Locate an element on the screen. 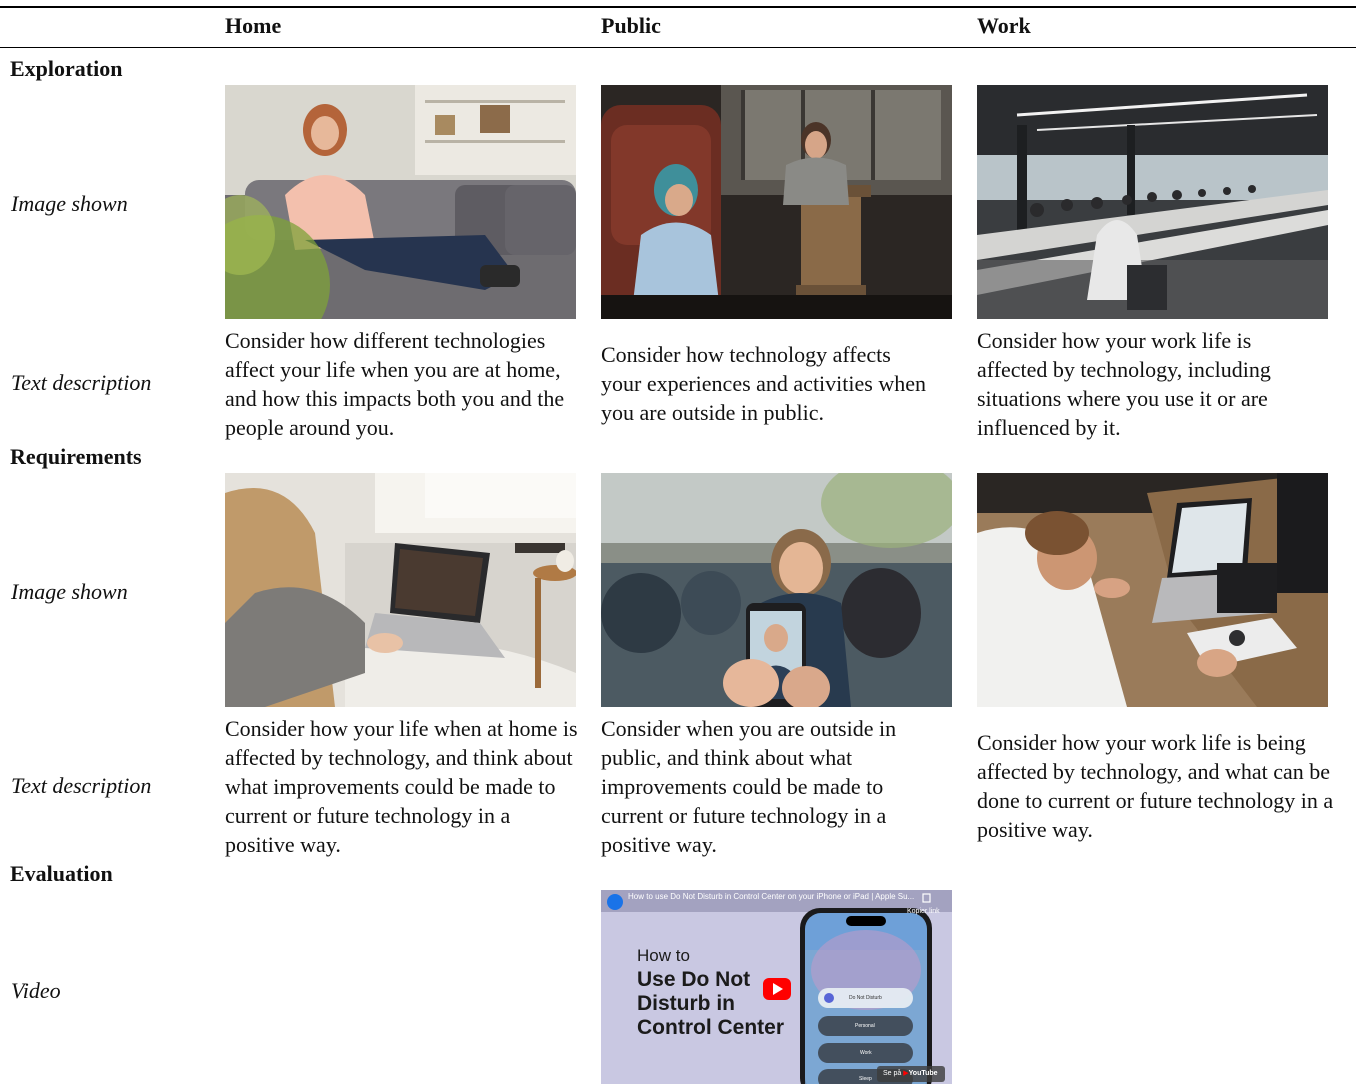 Image resolution: width=1356 pixels, height=1084 pixels. photo-work-openoffice is located at coordinates (1152, 202).